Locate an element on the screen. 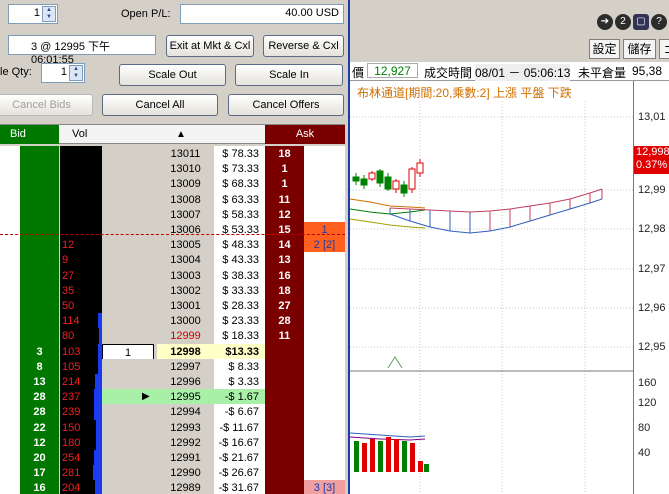 The image size is (669, 494). ask-size-cell: 14 is located at coordinates (284, 245).